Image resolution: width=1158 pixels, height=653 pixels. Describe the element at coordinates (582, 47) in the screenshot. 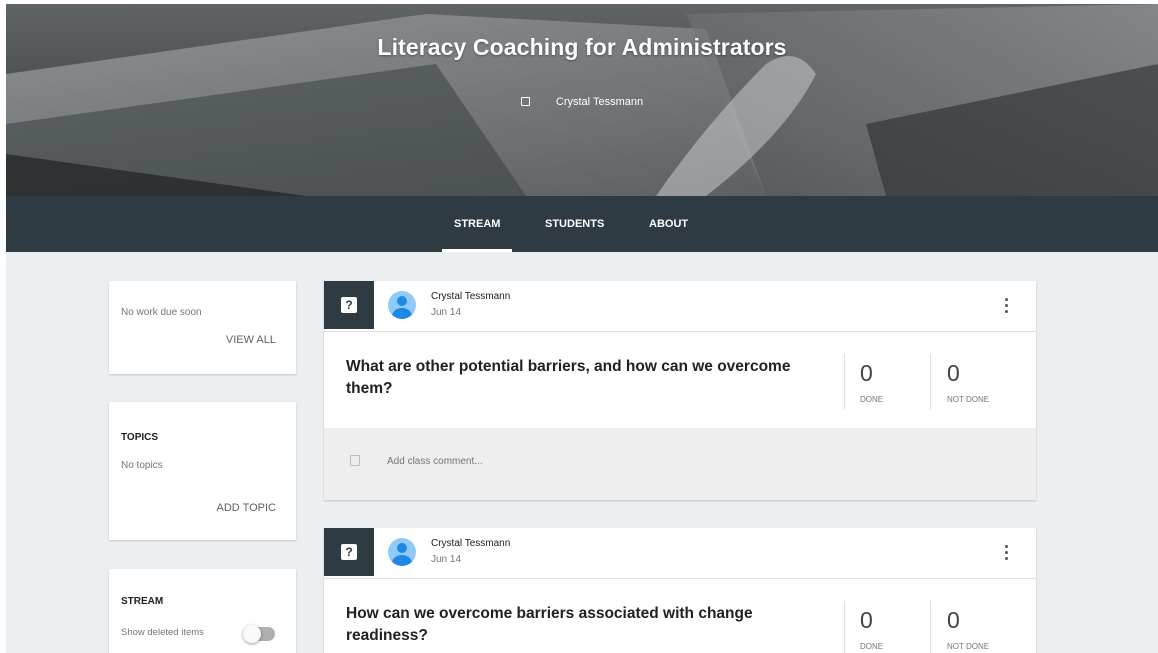

I see `class-title: Literacy Coaching for Administrators` at that location.